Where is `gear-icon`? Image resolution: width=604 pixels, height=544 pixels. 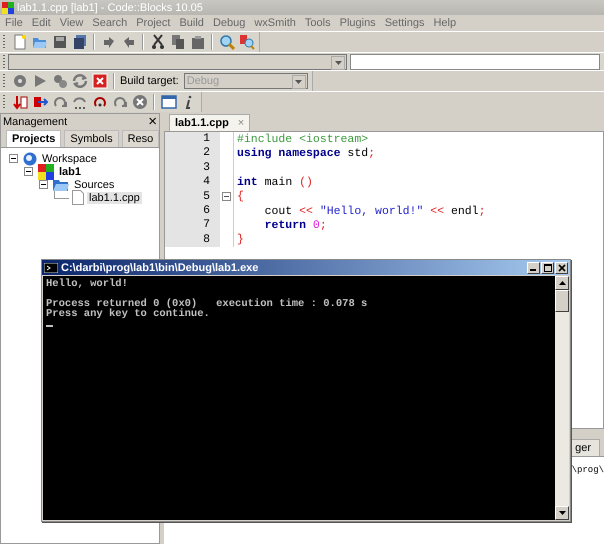
gear-icon is located at coordinates (19, 81).